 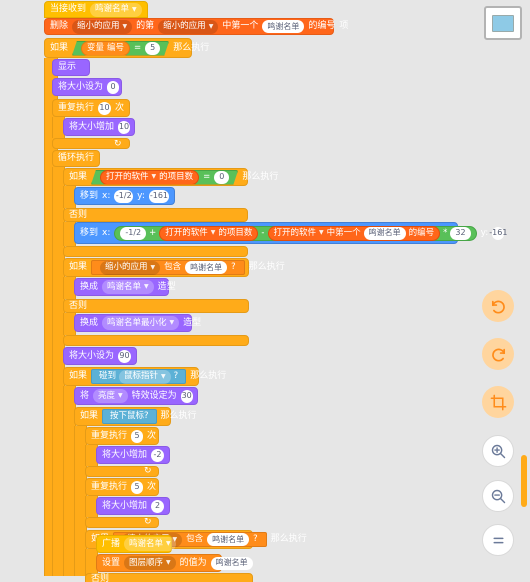 I want to click on else-label: 否则, so click(x=78, y=305).